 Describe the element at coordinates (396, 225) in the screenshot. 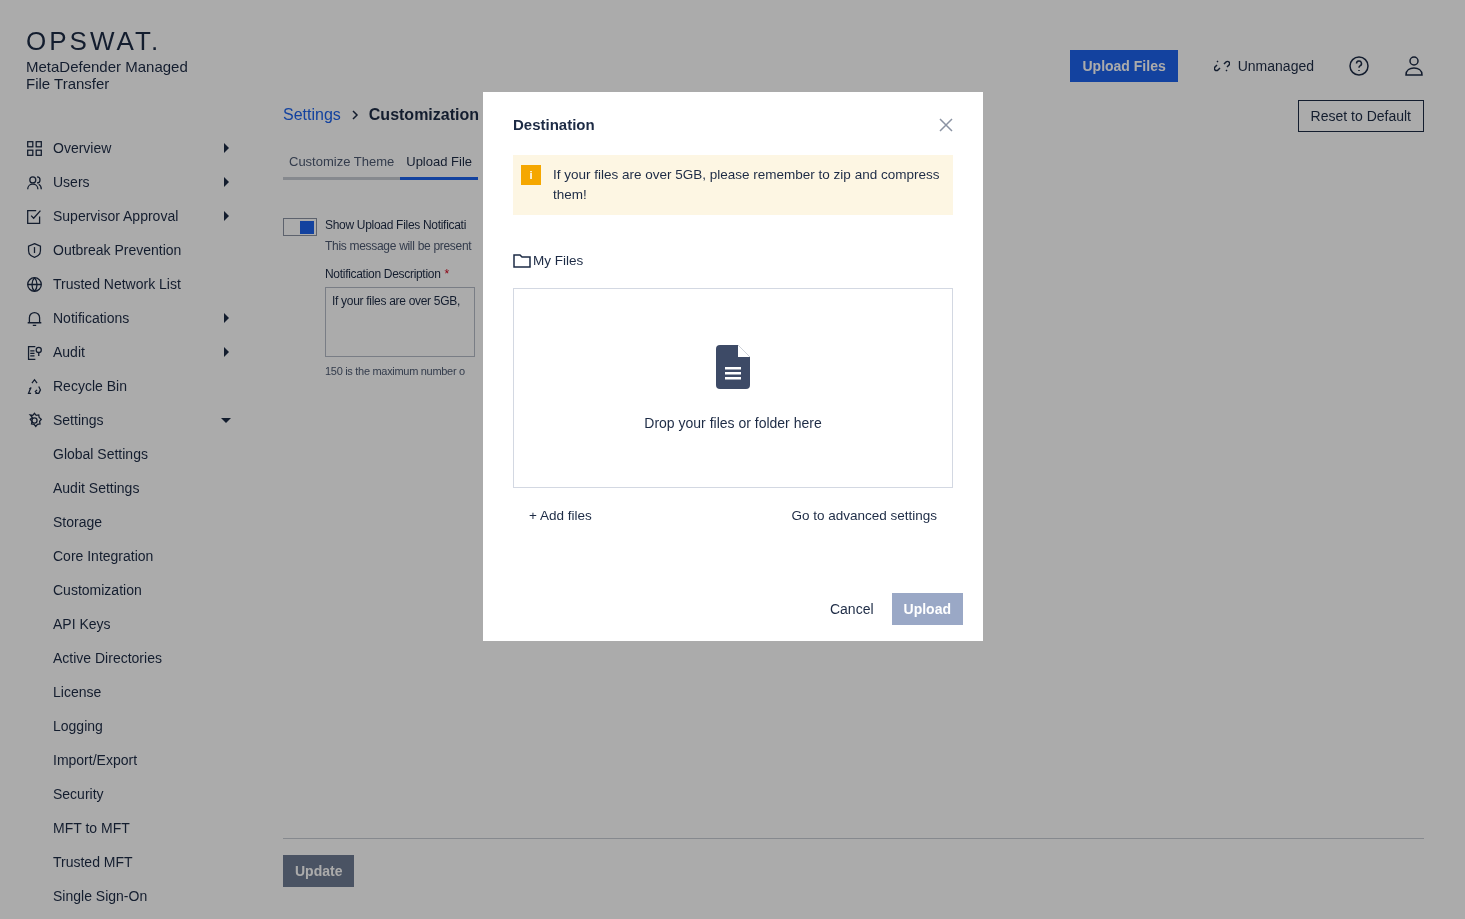

I see `toggle-label: Show Upload Files Notificati` at that location.